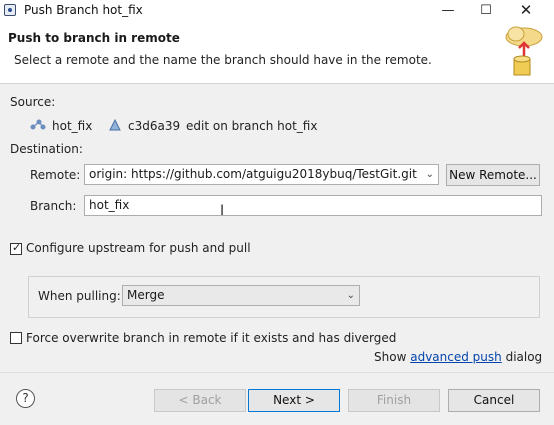 This screenshot has height=425, width=554. Describe the element at coordinates (138, 248) in the screenshot. I see `configure-upstream-label: Configure upstream for push and pull` at that location.